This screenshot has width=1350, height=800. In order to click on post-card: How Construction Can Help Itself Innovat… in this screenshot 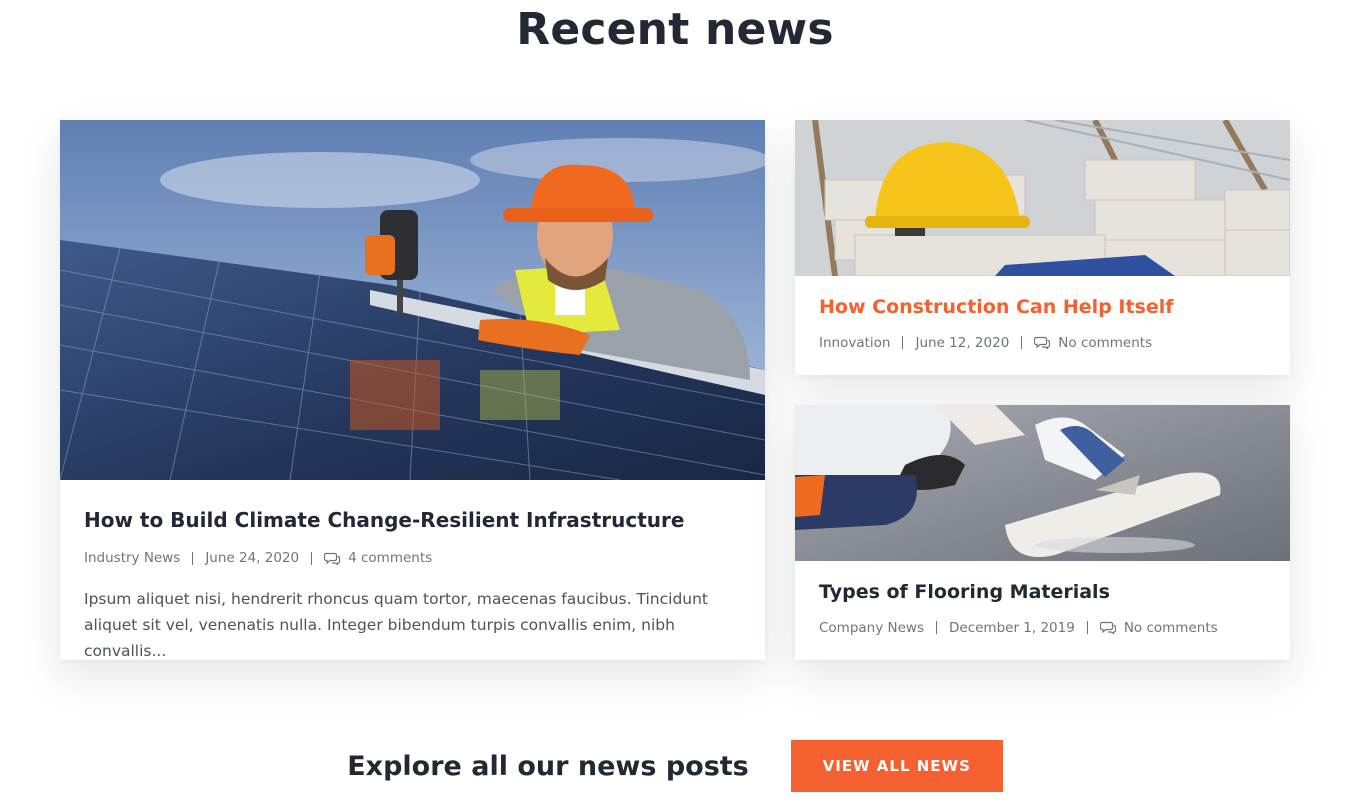, I will do `click(1042, 247)`.